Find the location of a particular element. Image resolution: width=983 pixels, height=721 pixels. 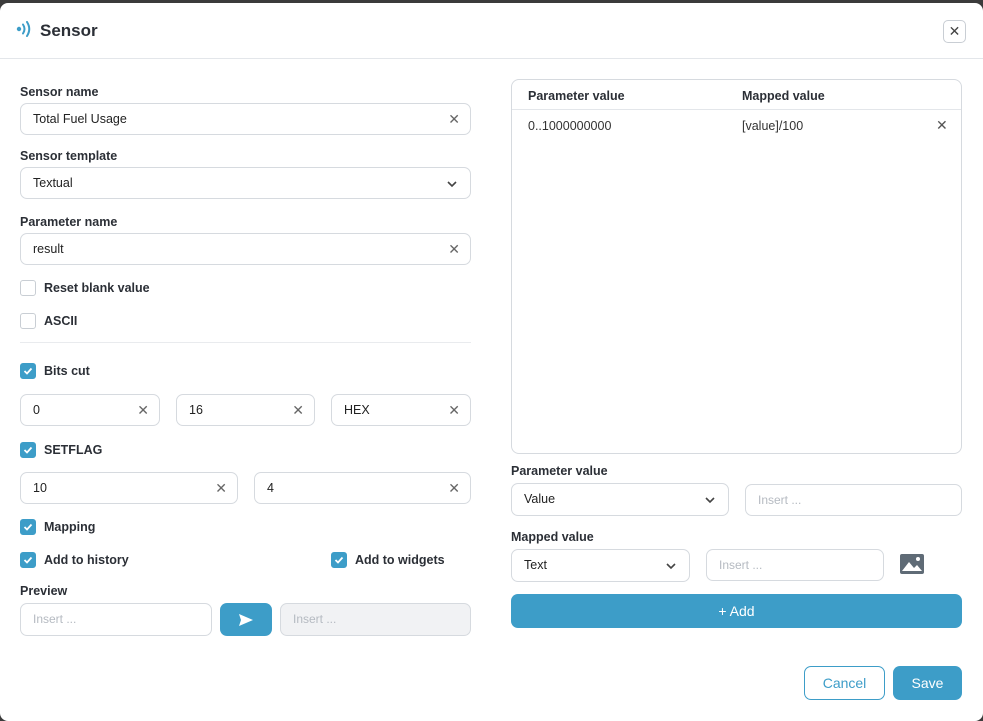

bits-cut-from-value: 0 is located at coordinates (36, 410).